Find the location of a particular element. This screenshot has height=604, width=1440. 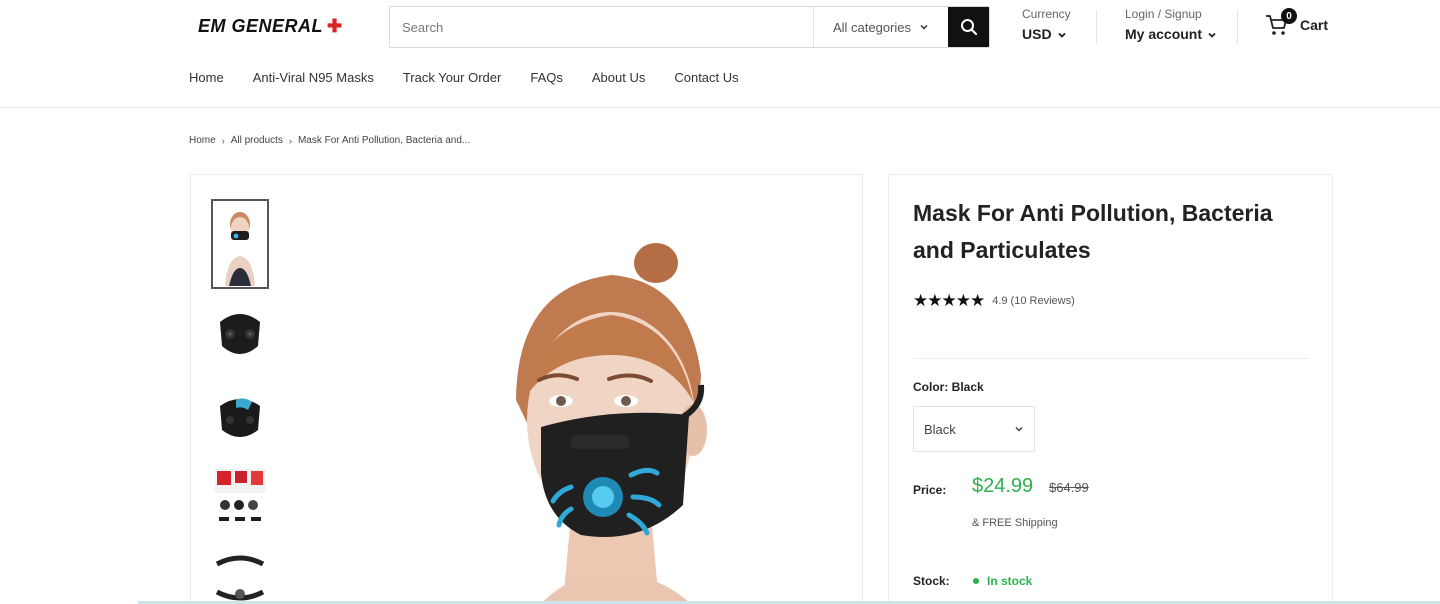

thumbnail-mask-straps is located at coordinates (240, 572).